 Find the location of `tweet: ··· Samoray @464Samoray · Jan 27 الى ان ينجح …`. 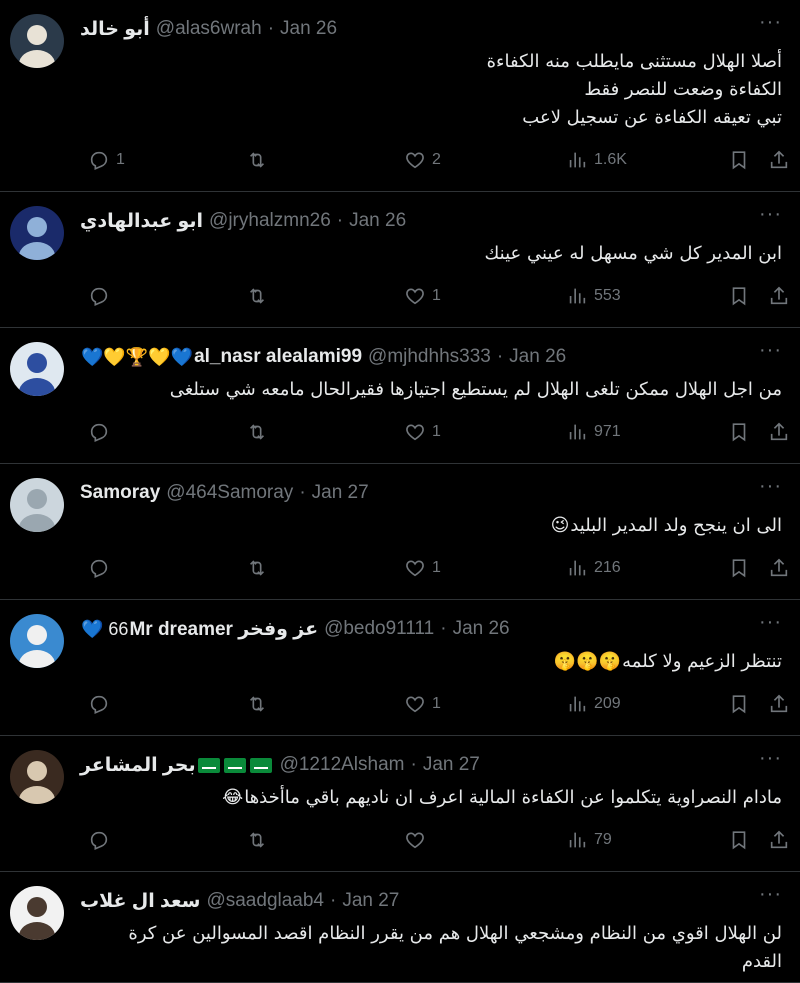

tweet: ··· Samoray @464Samoray · Jan 27 الى ان ينجح … is located at coordinates (400, 532).